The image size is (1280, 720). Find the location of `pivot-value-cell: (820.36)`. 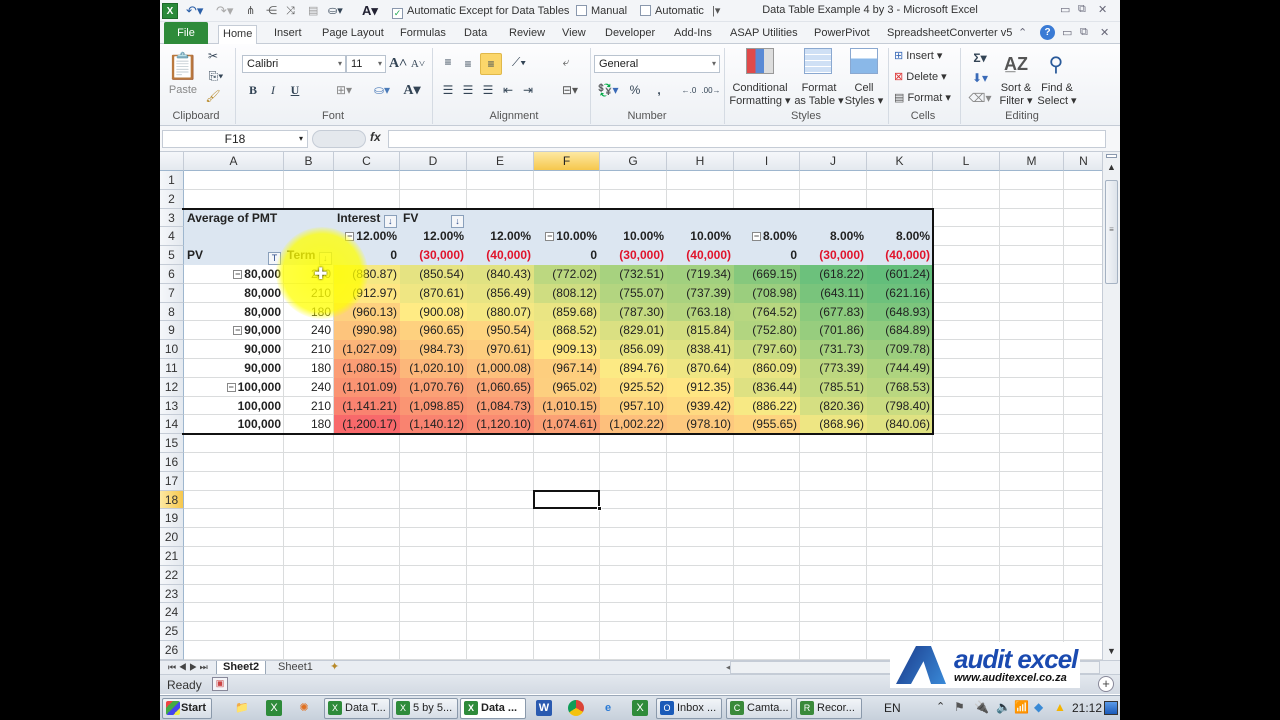

pivot-value-cell: (820.36) is located at coordinates (833, 406).